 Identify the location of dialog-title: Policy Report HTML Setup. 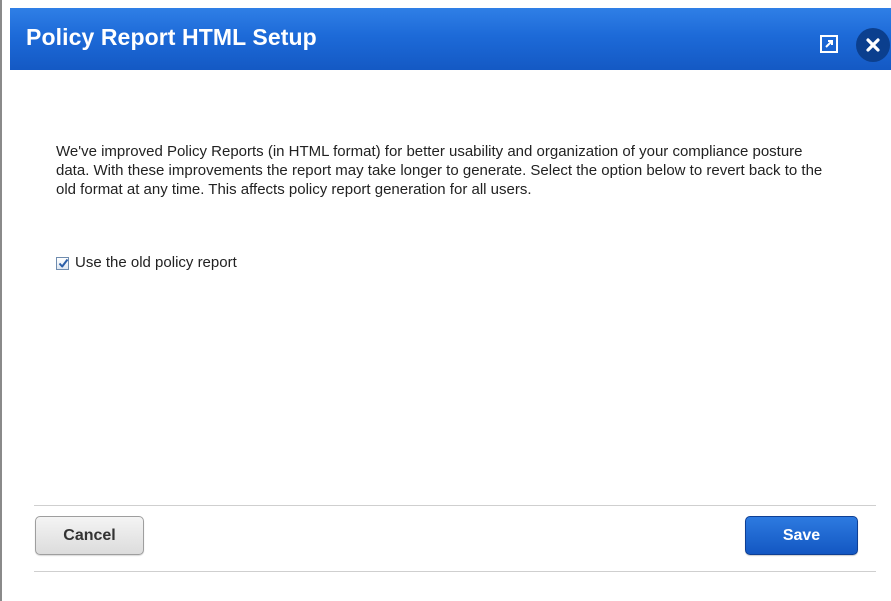
(171, 37).